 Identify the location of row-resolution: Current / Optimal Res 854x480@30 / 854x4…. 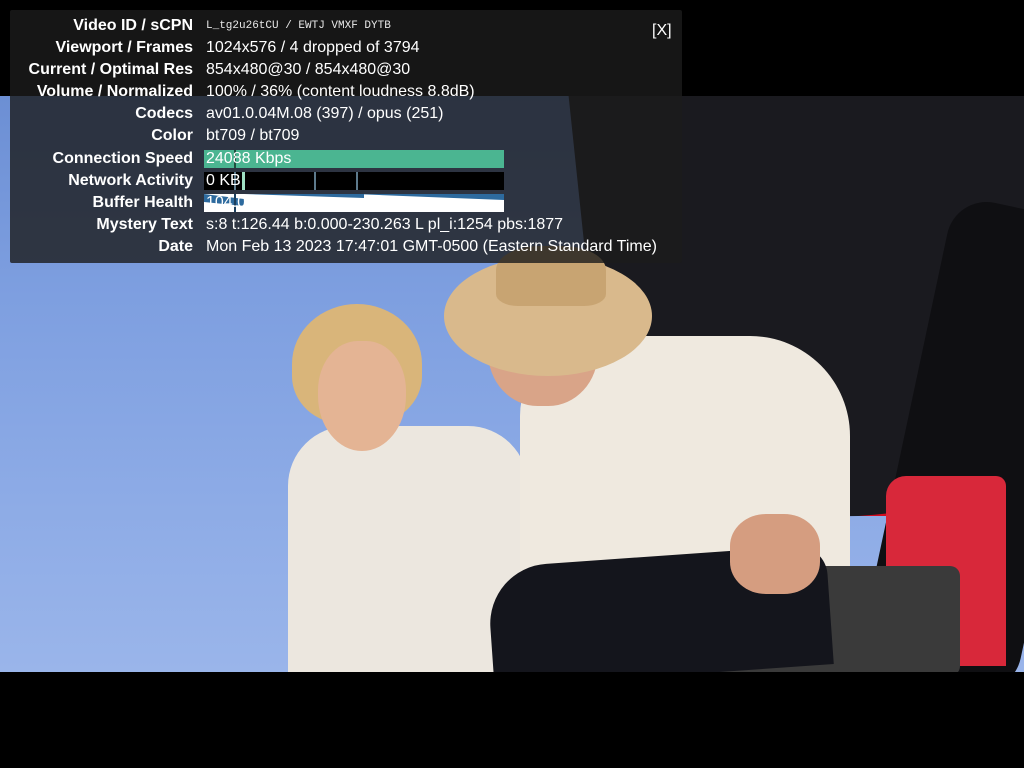
(346, 70).